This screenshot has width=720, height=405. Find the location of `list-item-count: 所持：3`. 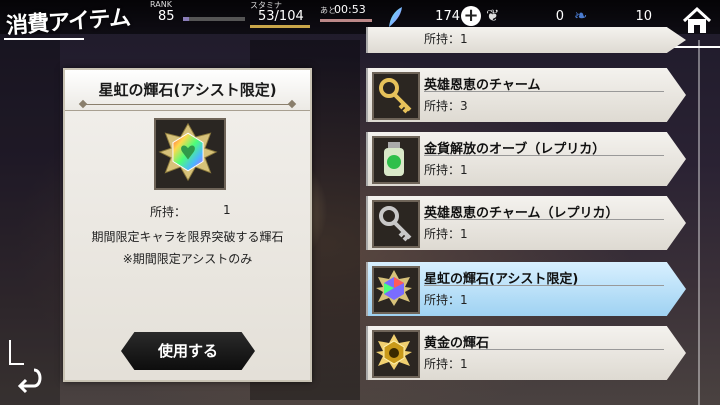

list-item-count: 所持：3 is located at coordinates (446, 106).